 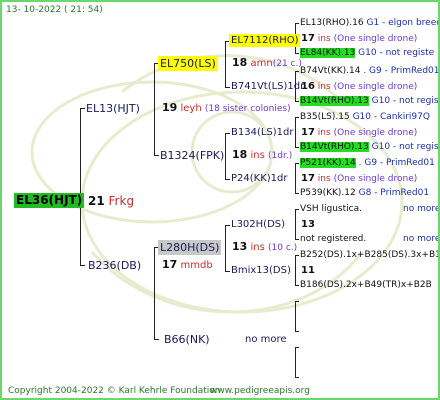 I want to click on sire-note: (18 sister colonies), so click(x=247, y=109).